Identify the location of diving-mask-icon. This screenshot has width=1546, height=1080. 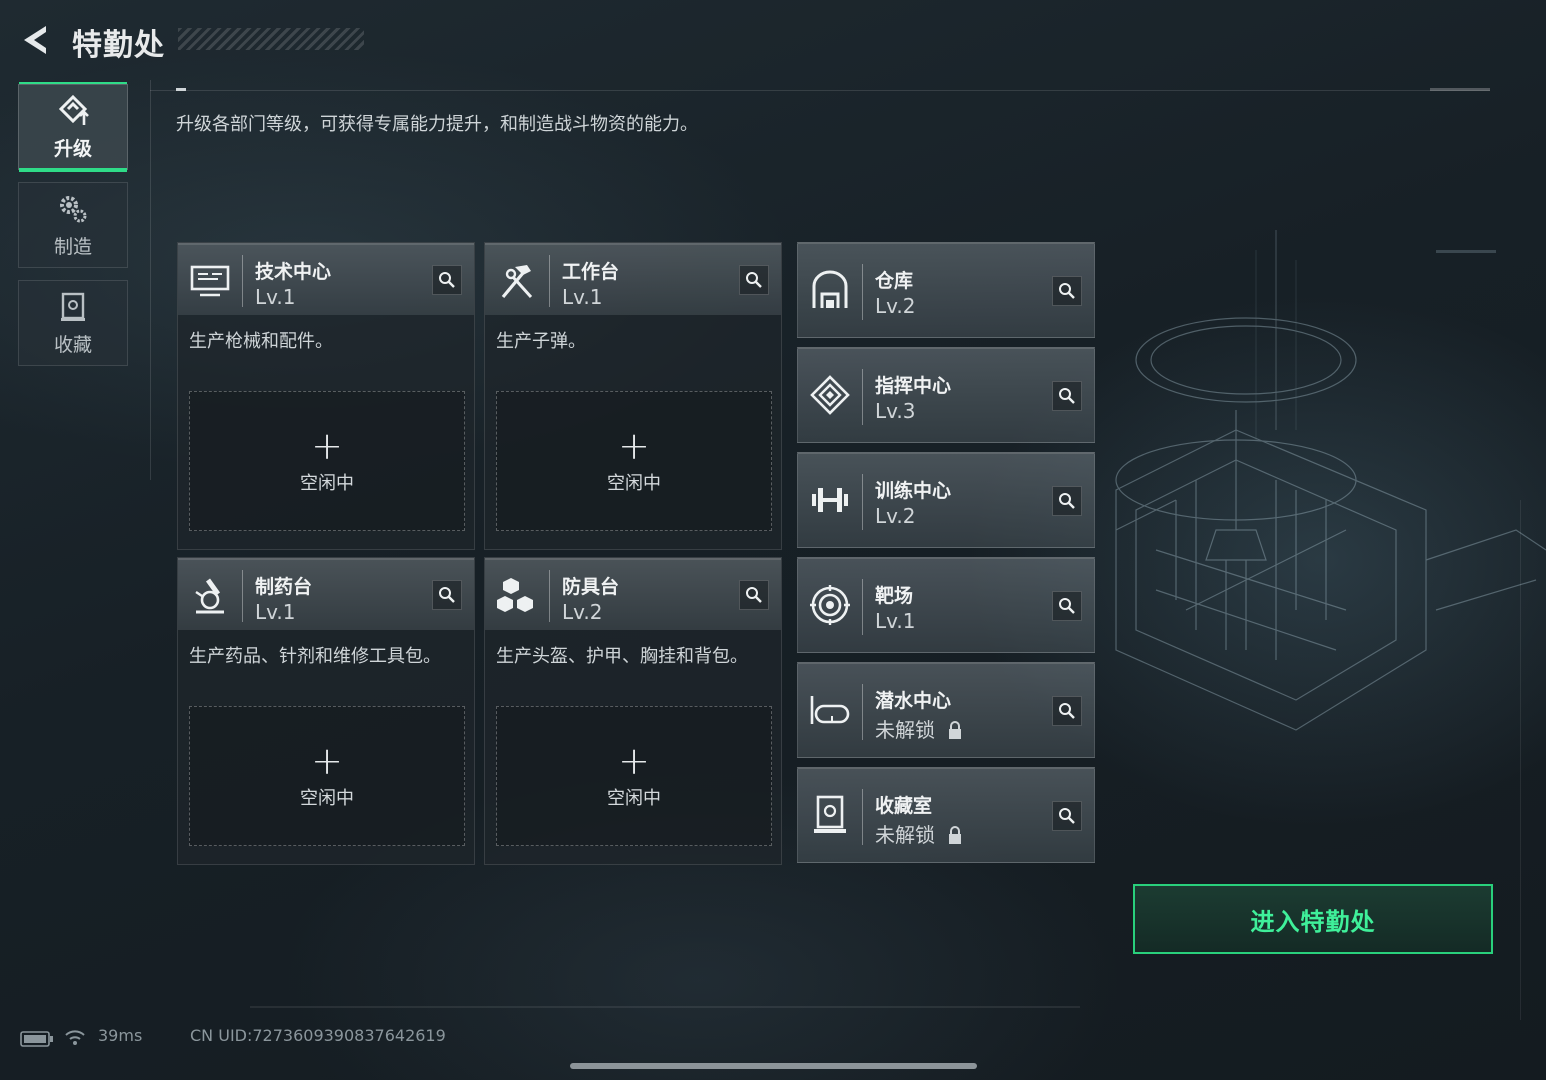
(830, 710).